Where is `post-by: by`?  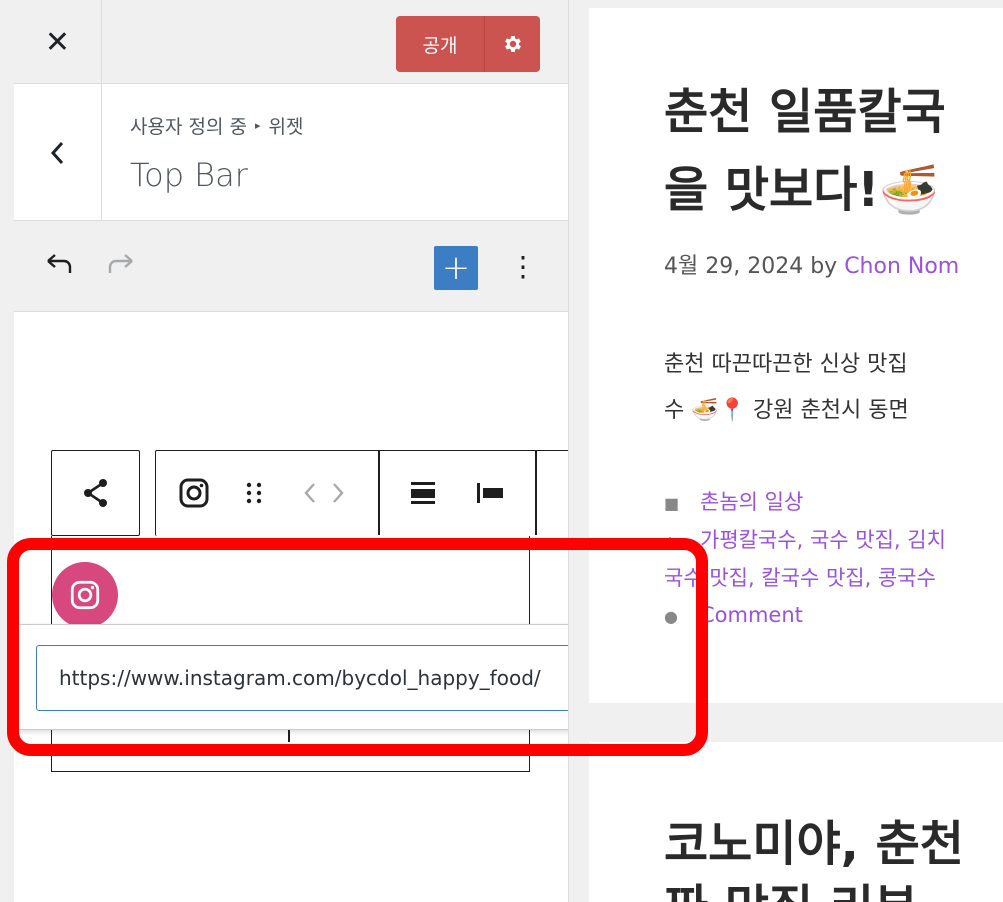
post-by: by is located at coordinates (824, 266).